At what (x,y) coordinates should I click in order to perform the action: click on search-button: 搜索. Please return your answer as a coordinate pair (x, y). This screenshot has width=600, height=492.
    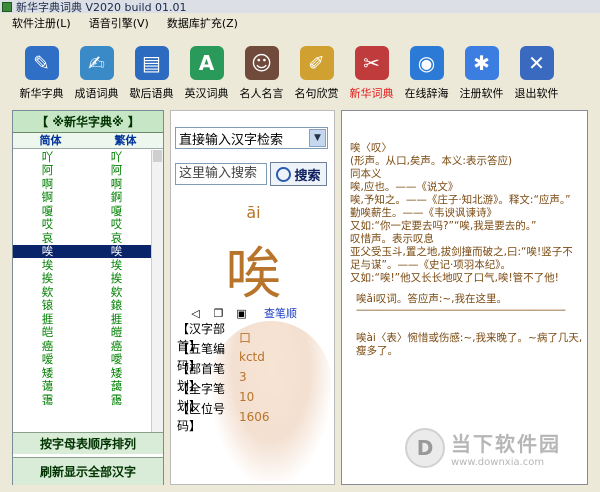
    Looking at the image, I should click on (298, 174).